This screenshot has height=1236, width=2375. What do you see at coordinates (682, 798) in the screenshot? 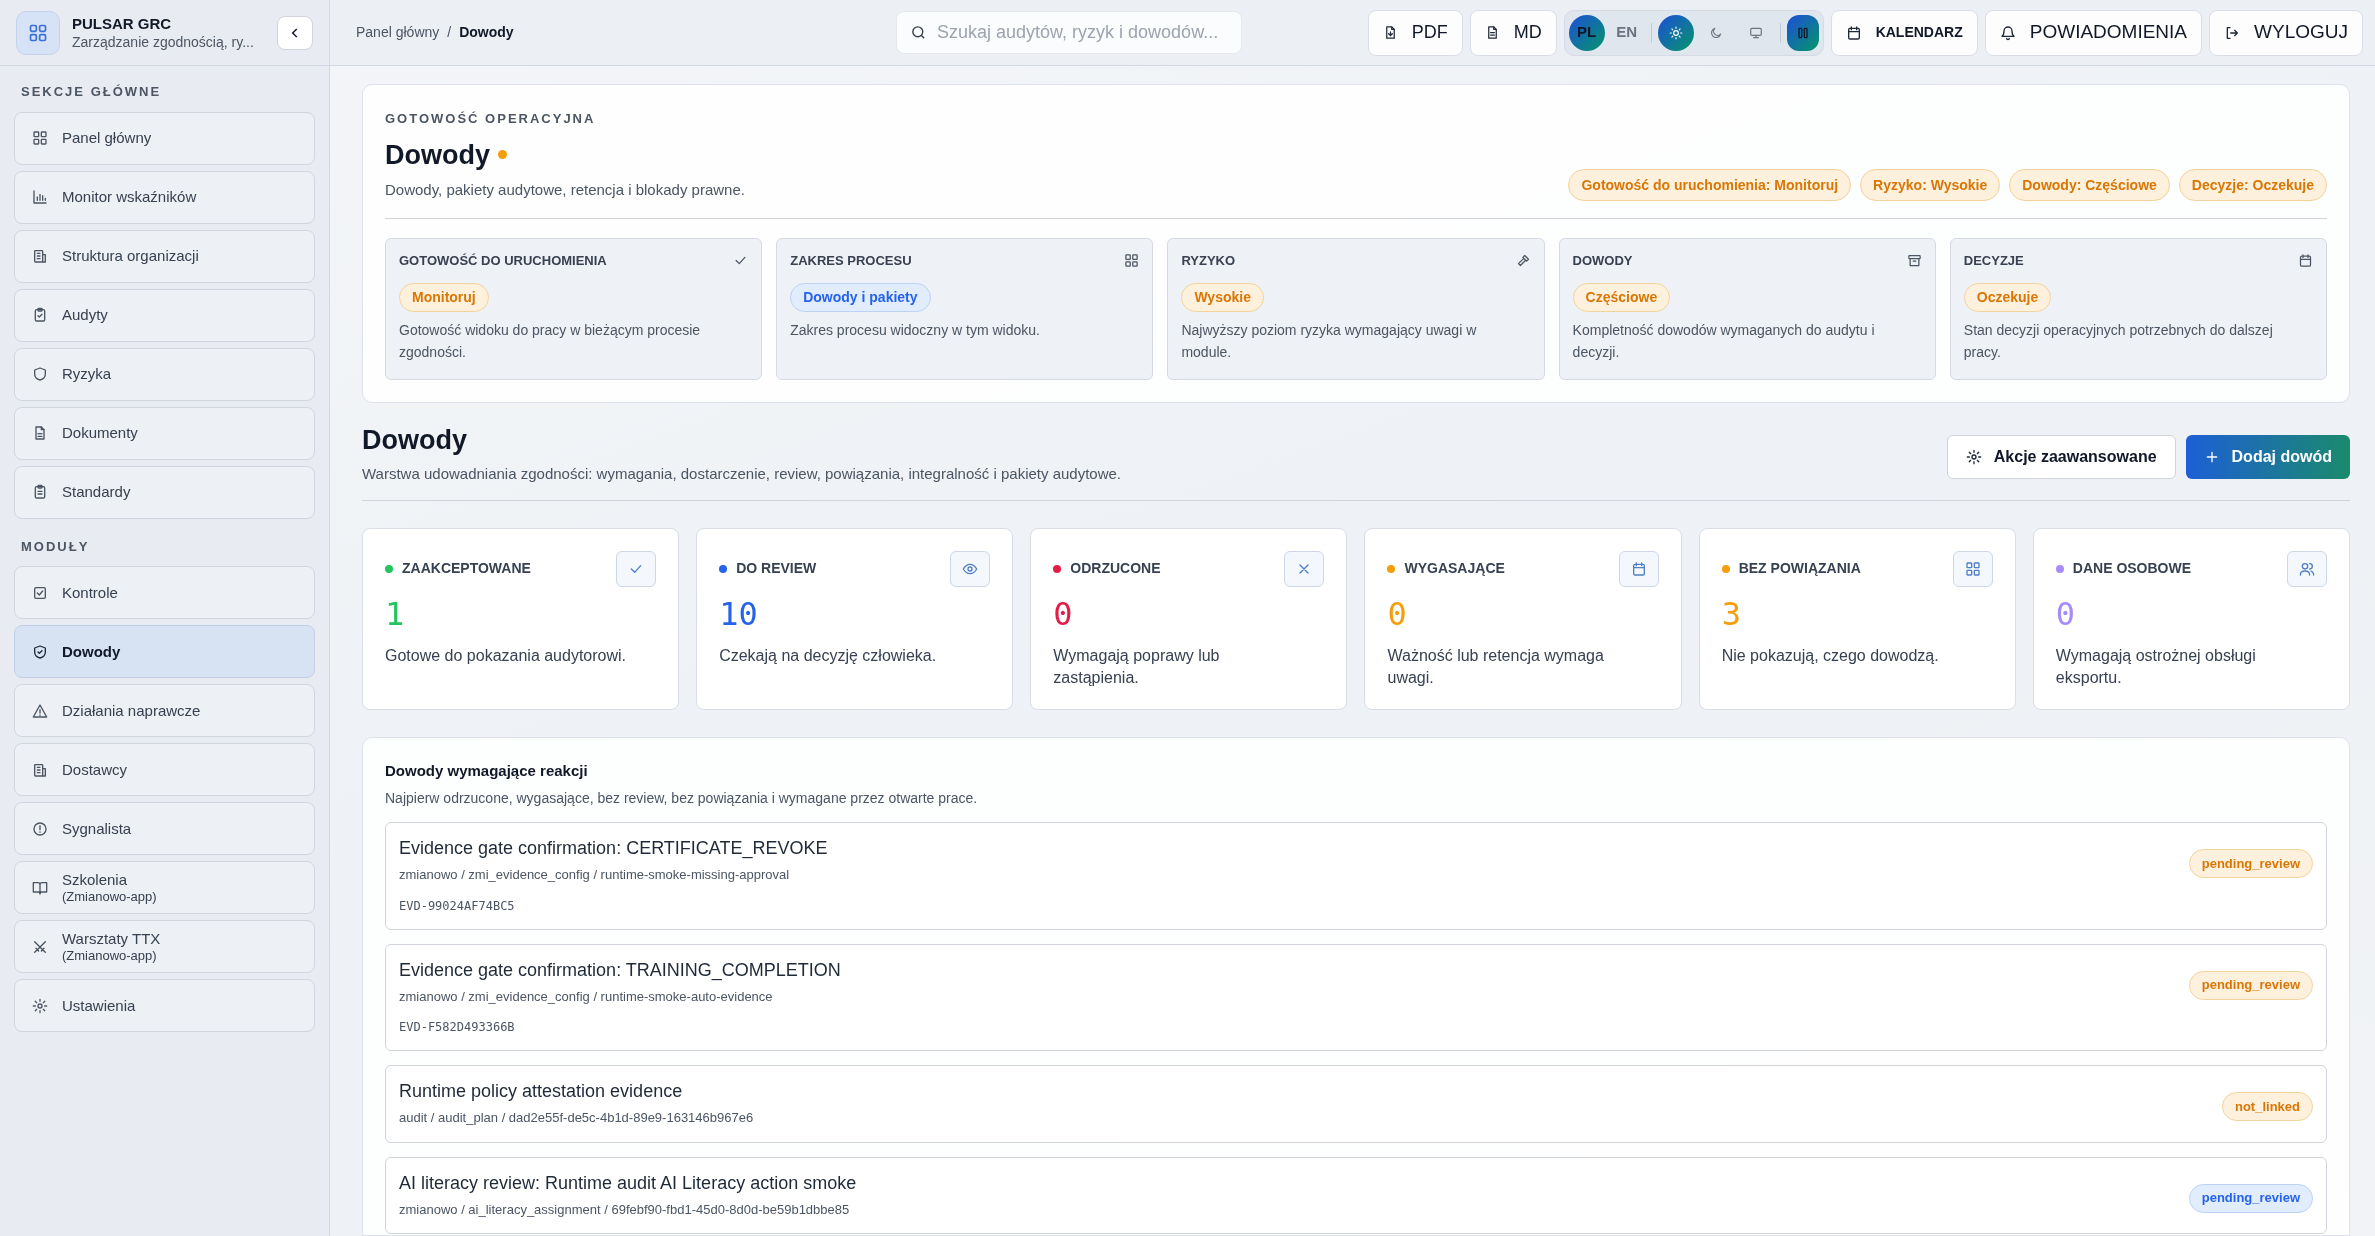
I see `panel-description: Najpierw odrzucone, wygasające, bez review, bez powiązania i wymagane przez otwarte prace.` at bounding box center [682, 798].